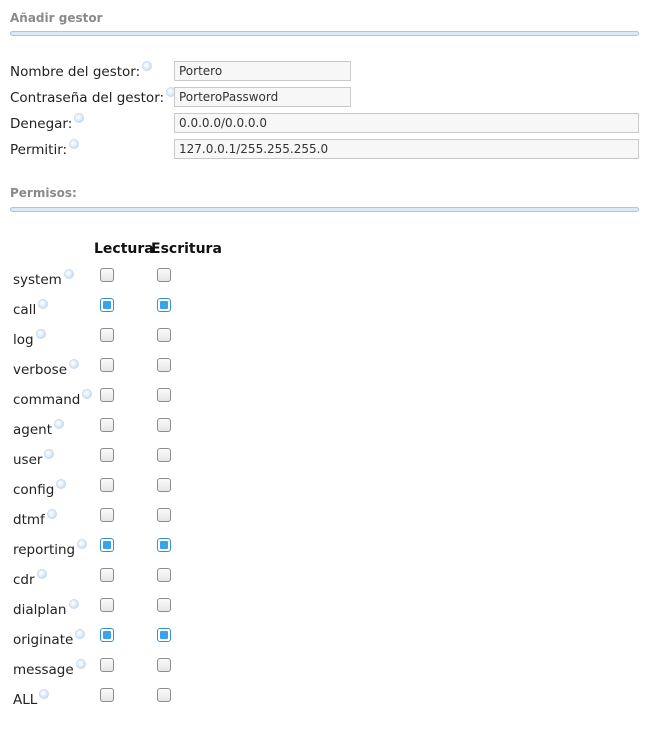 Image resolution: width=649 pixels, height=740 pixels. What do you see at coordinates (47, 400) in the screenshot?
I see `permission-label-text: command` at bounding box center [47, 400].